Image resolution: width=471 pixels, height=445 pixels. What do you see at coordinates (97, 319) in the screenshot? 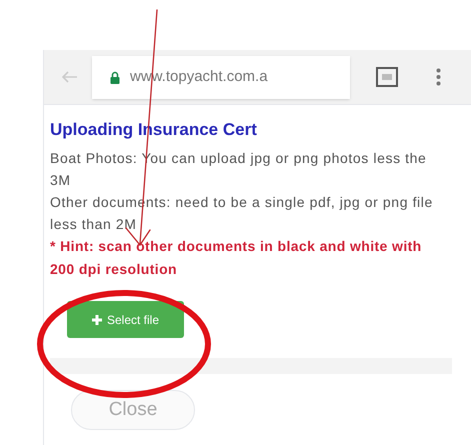
I see `plus-icon` at bounding box center [97, 319].